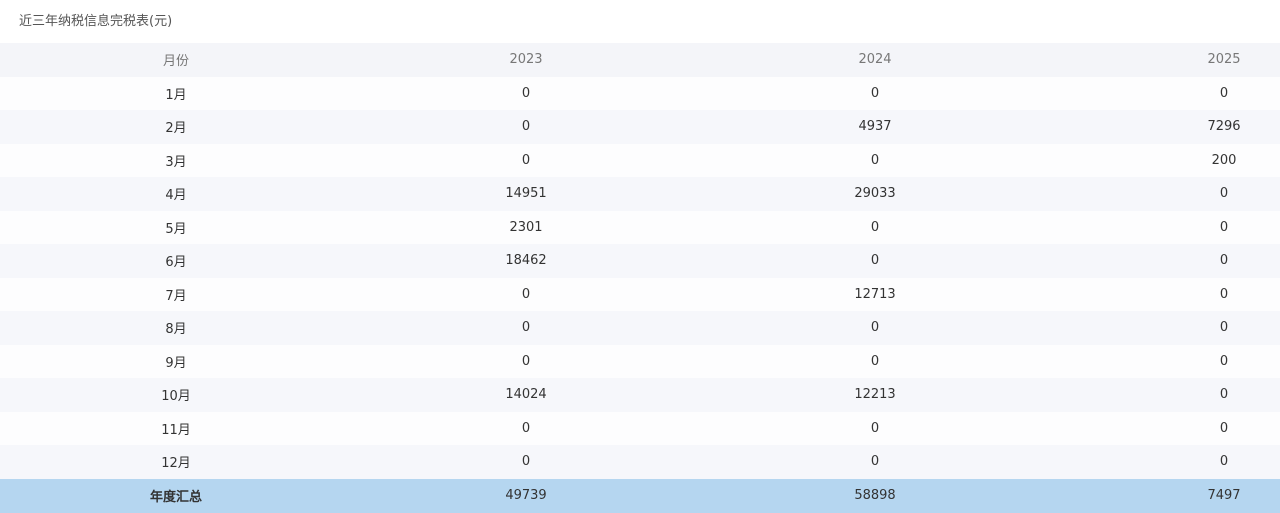 The height and width of the screenshot is (513, 1280). I want to click on month-cell: 8月, so click(176, 330).